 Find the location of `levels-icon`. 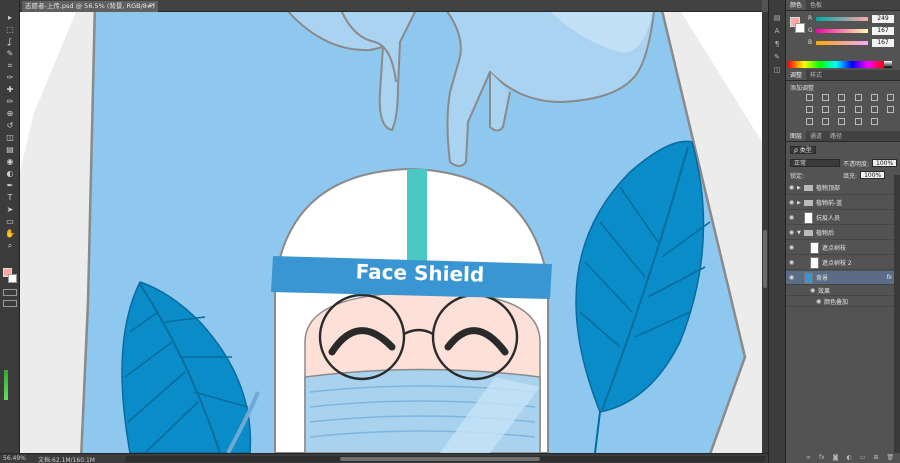

levels-icon is located at coordinates (826, 97).